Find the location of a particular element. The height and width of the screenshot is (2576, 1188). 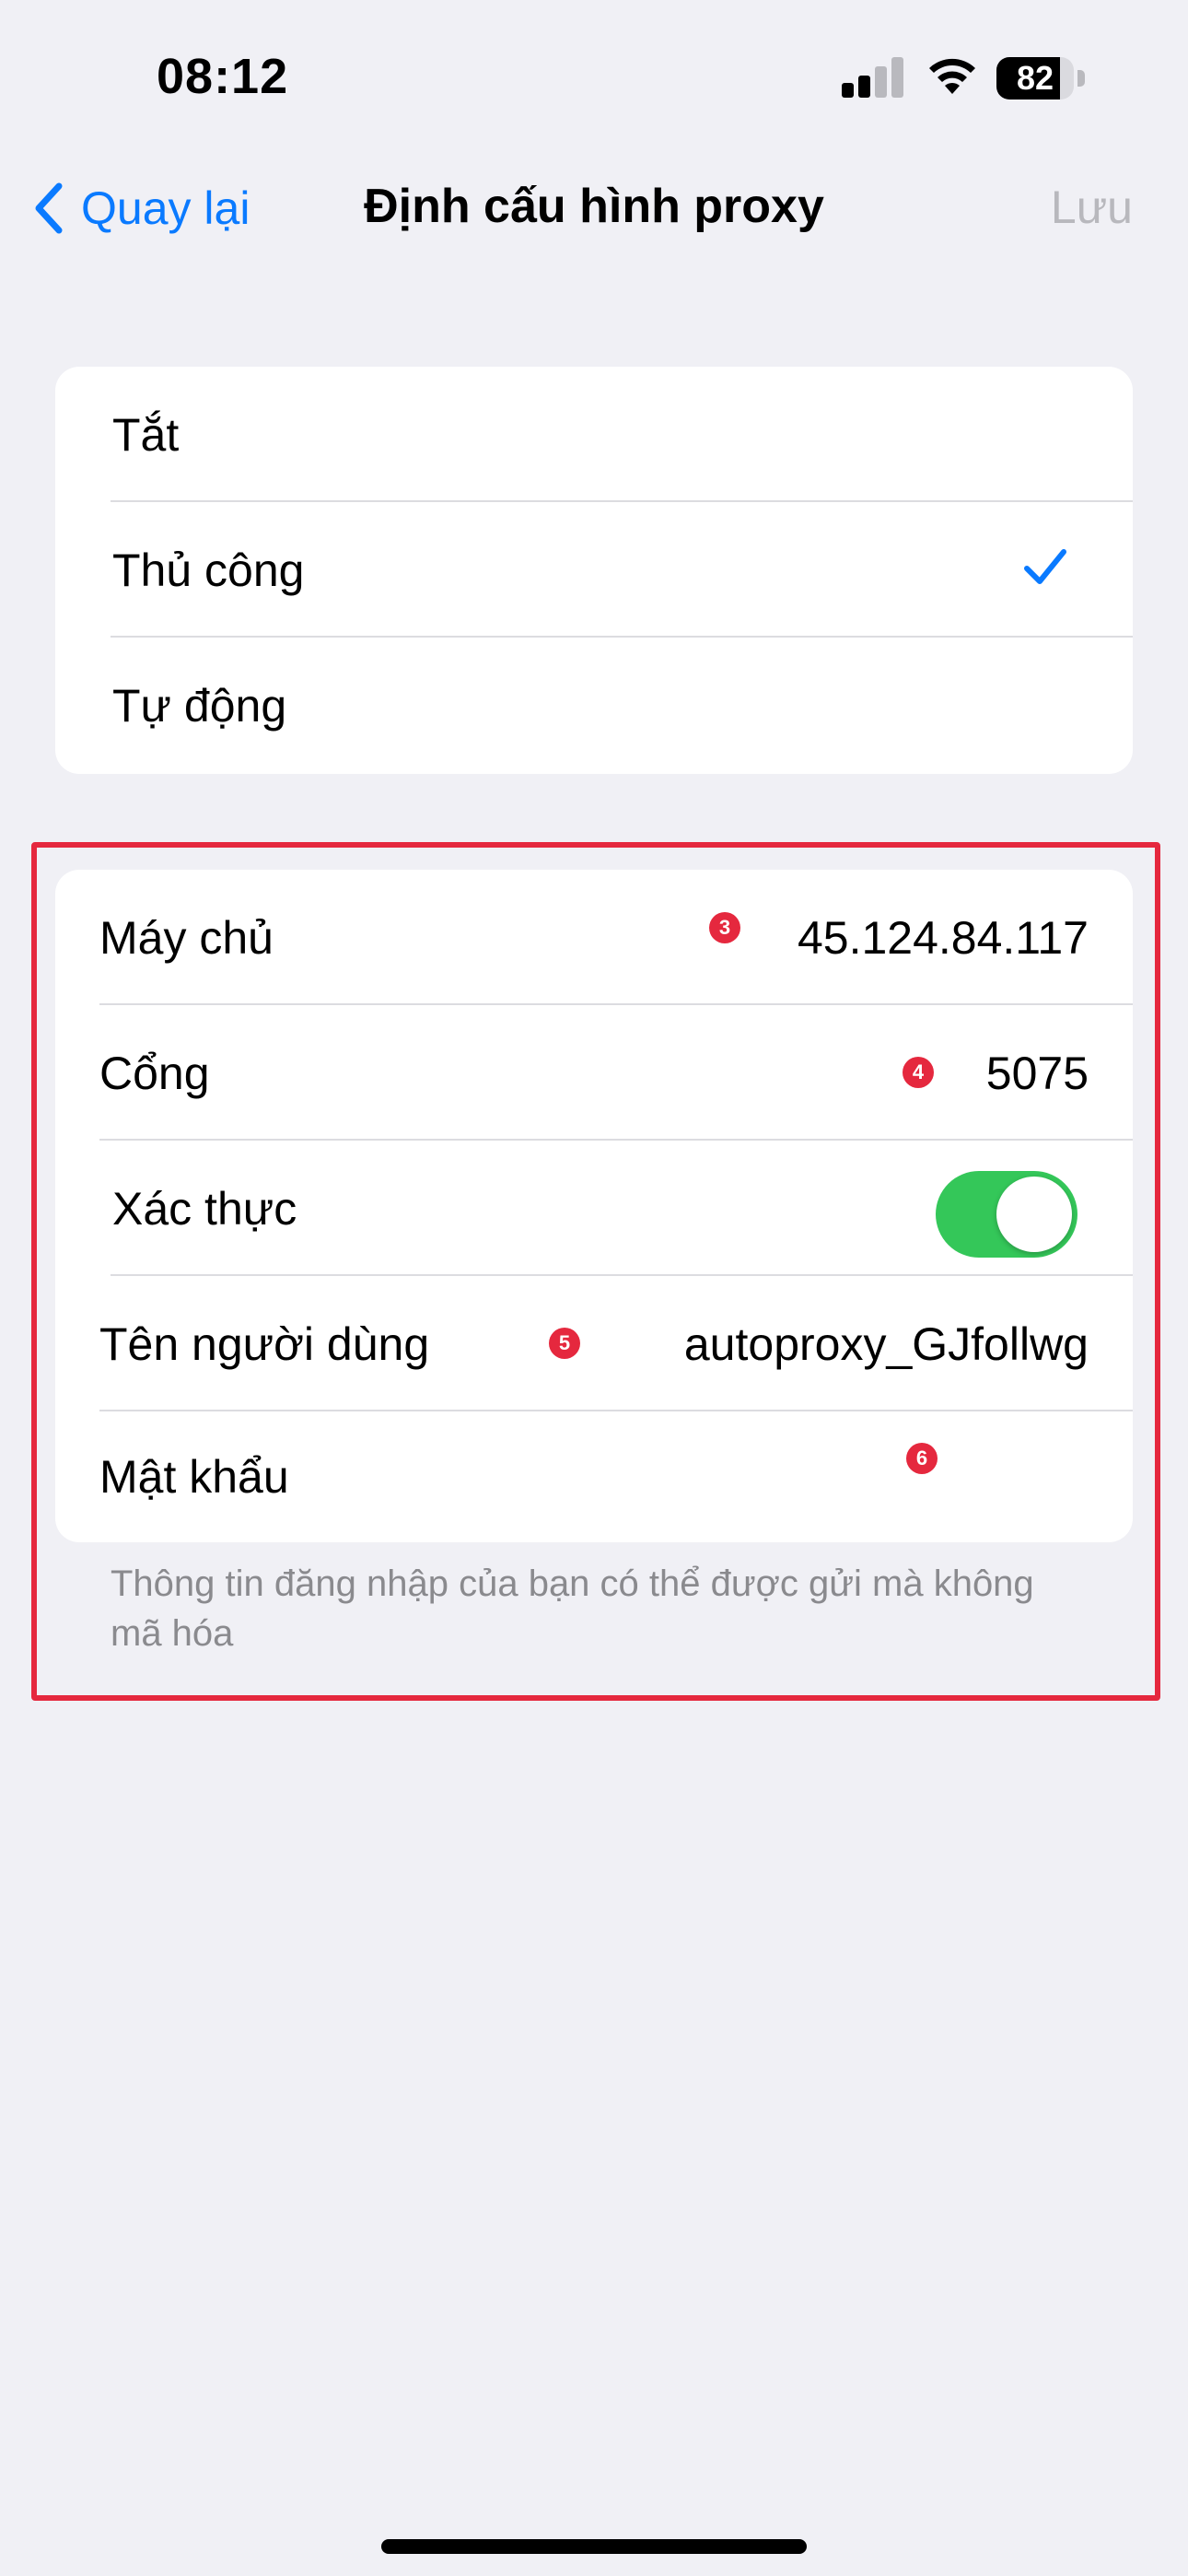

home-indicator is located at coordinates (594, 2546).